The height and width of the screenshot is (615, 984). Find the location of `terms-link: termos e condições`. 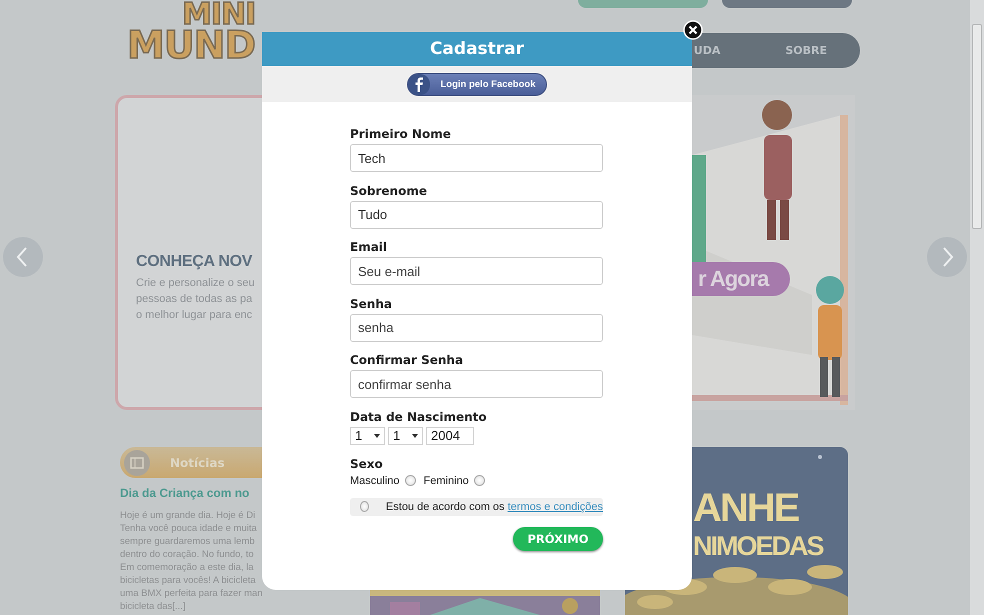

terms-link: termos e condições is located at coordinates (555, 506).